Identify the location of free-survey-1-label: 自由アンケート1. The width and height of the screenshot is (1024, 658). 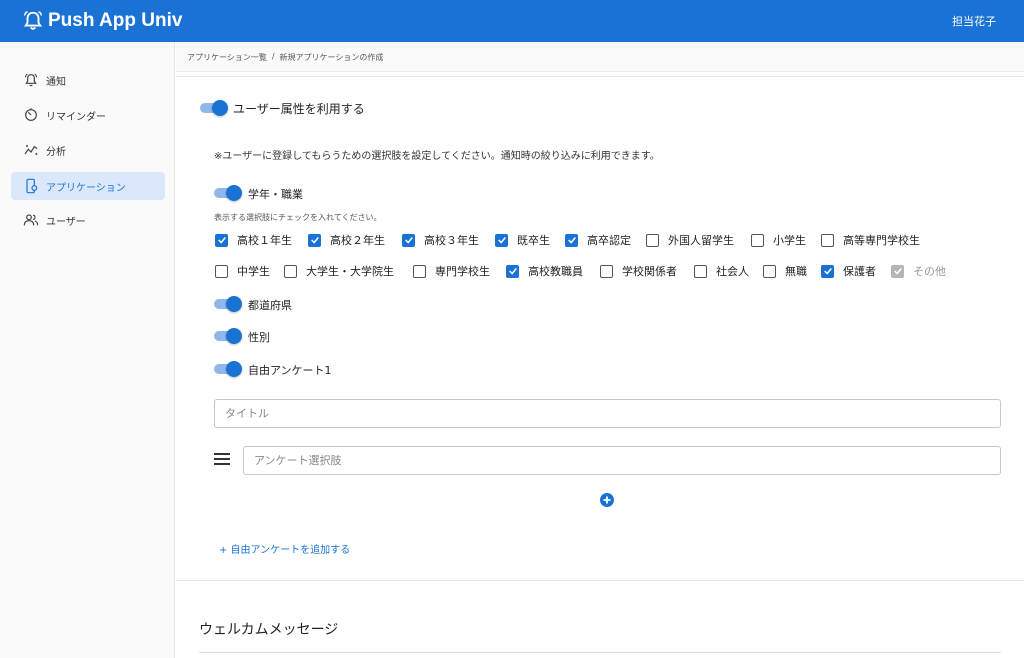
(290, 370).